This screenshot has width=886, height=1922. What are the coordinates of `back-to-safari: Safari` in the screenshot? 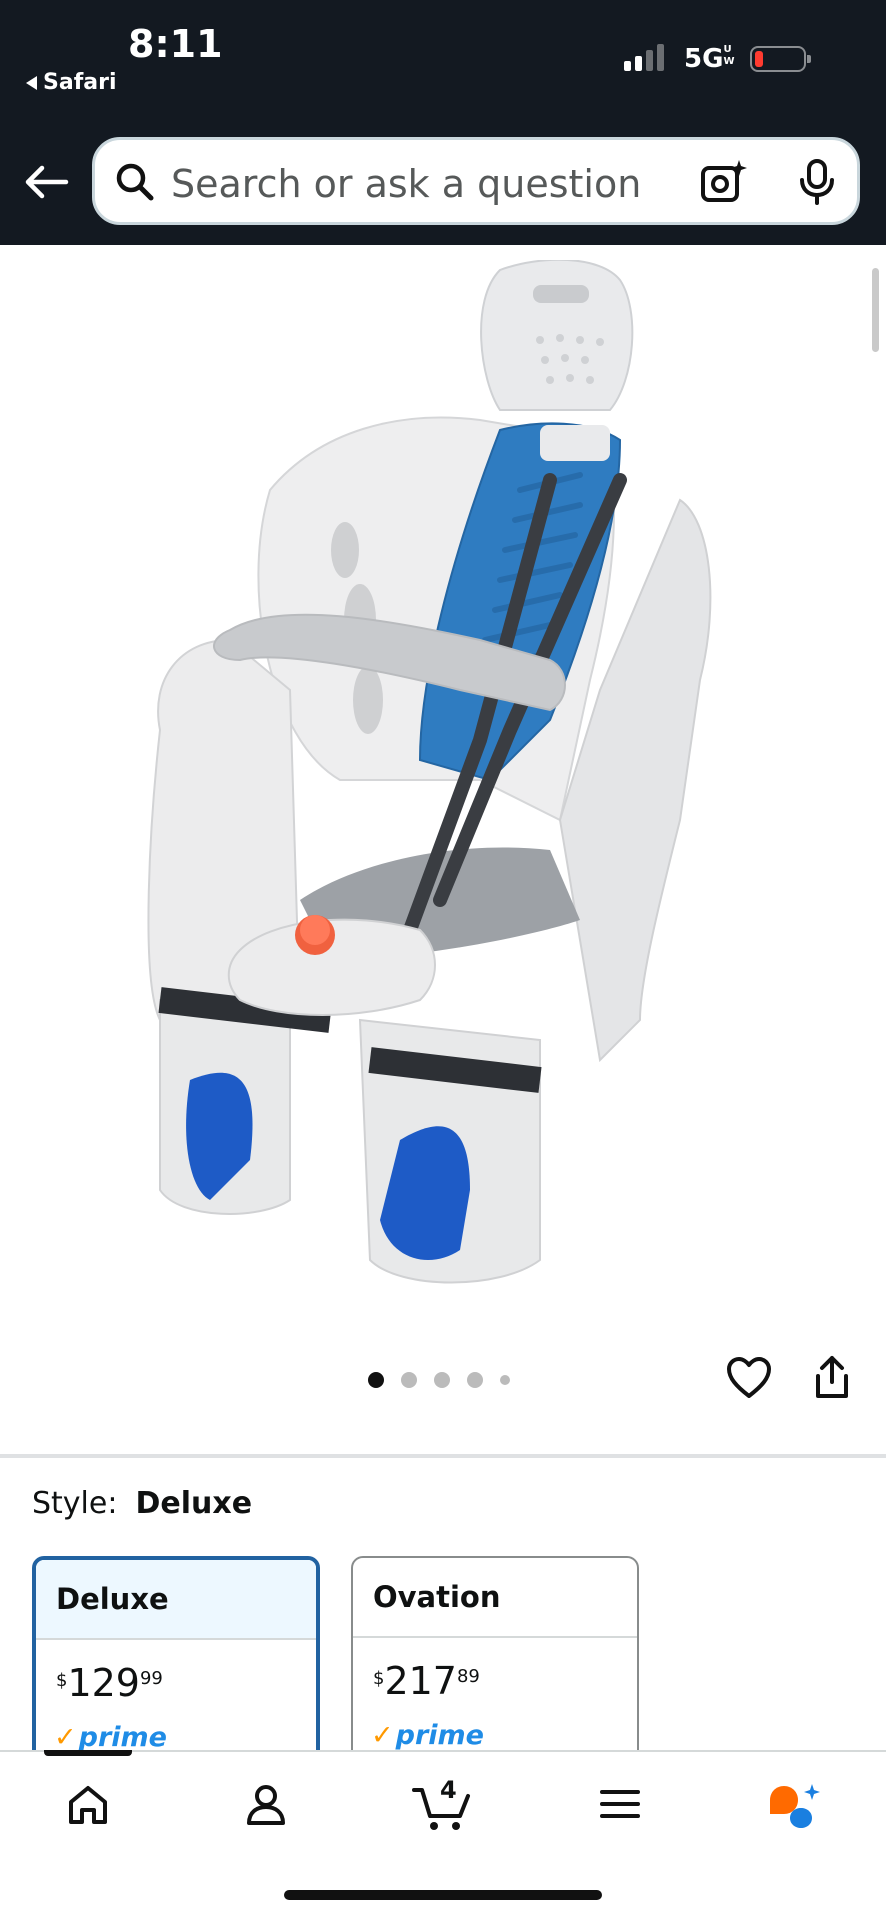 It's located at (71, 82).